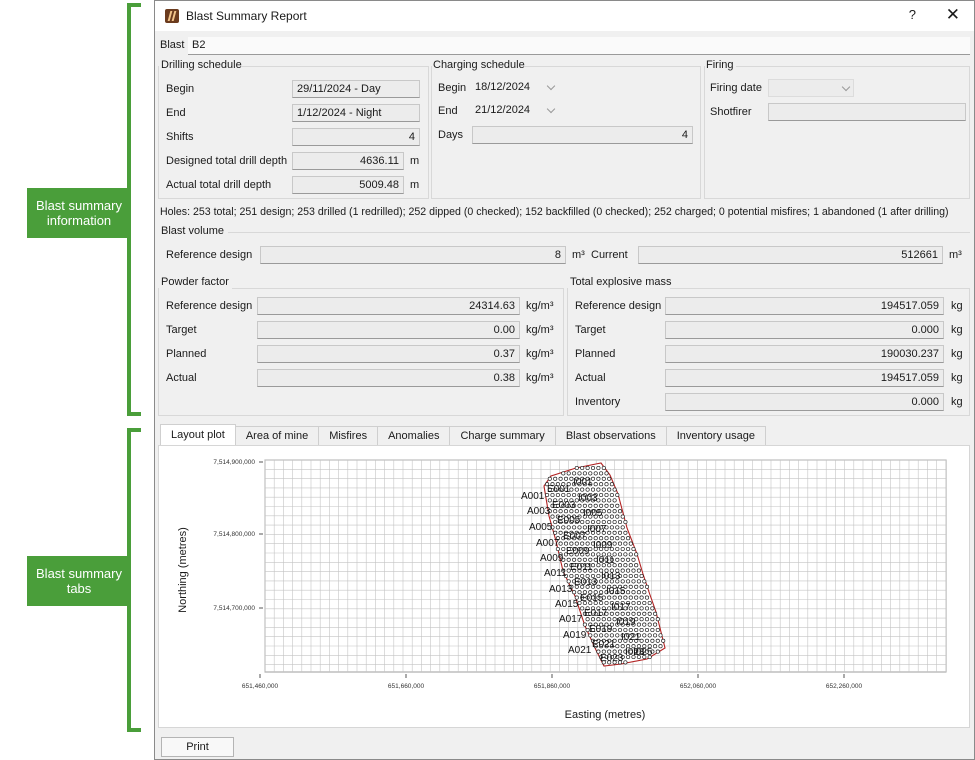 The width and height of the screenshot is (975, 760). Describe the element at coordinates (867, 112) in the screenshot. I see `shotfirer-field` at that location.